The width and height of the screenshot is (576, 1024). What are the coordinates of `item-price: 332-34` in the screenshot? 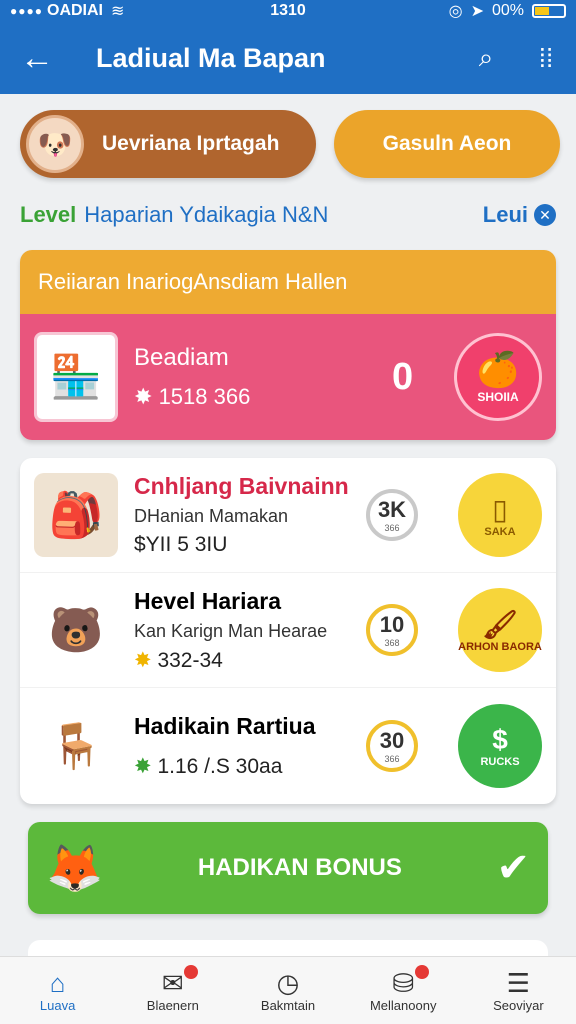 It's located at (190, 660).